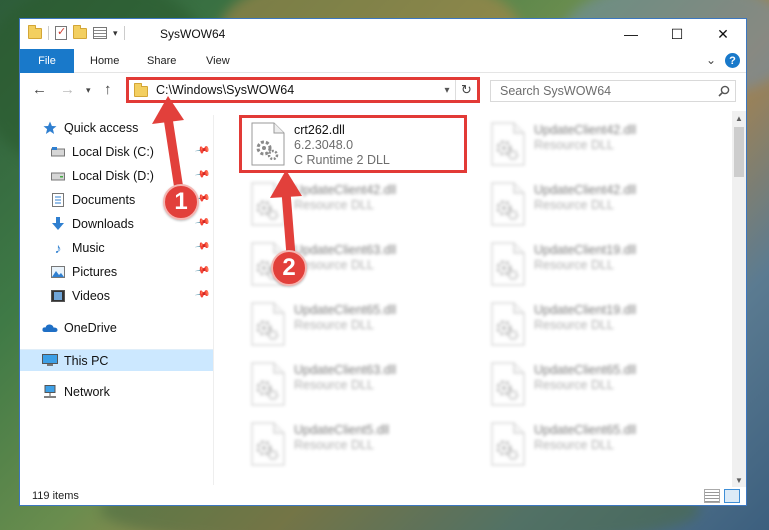  I want to click on tab-file: File, so click(47, 61).